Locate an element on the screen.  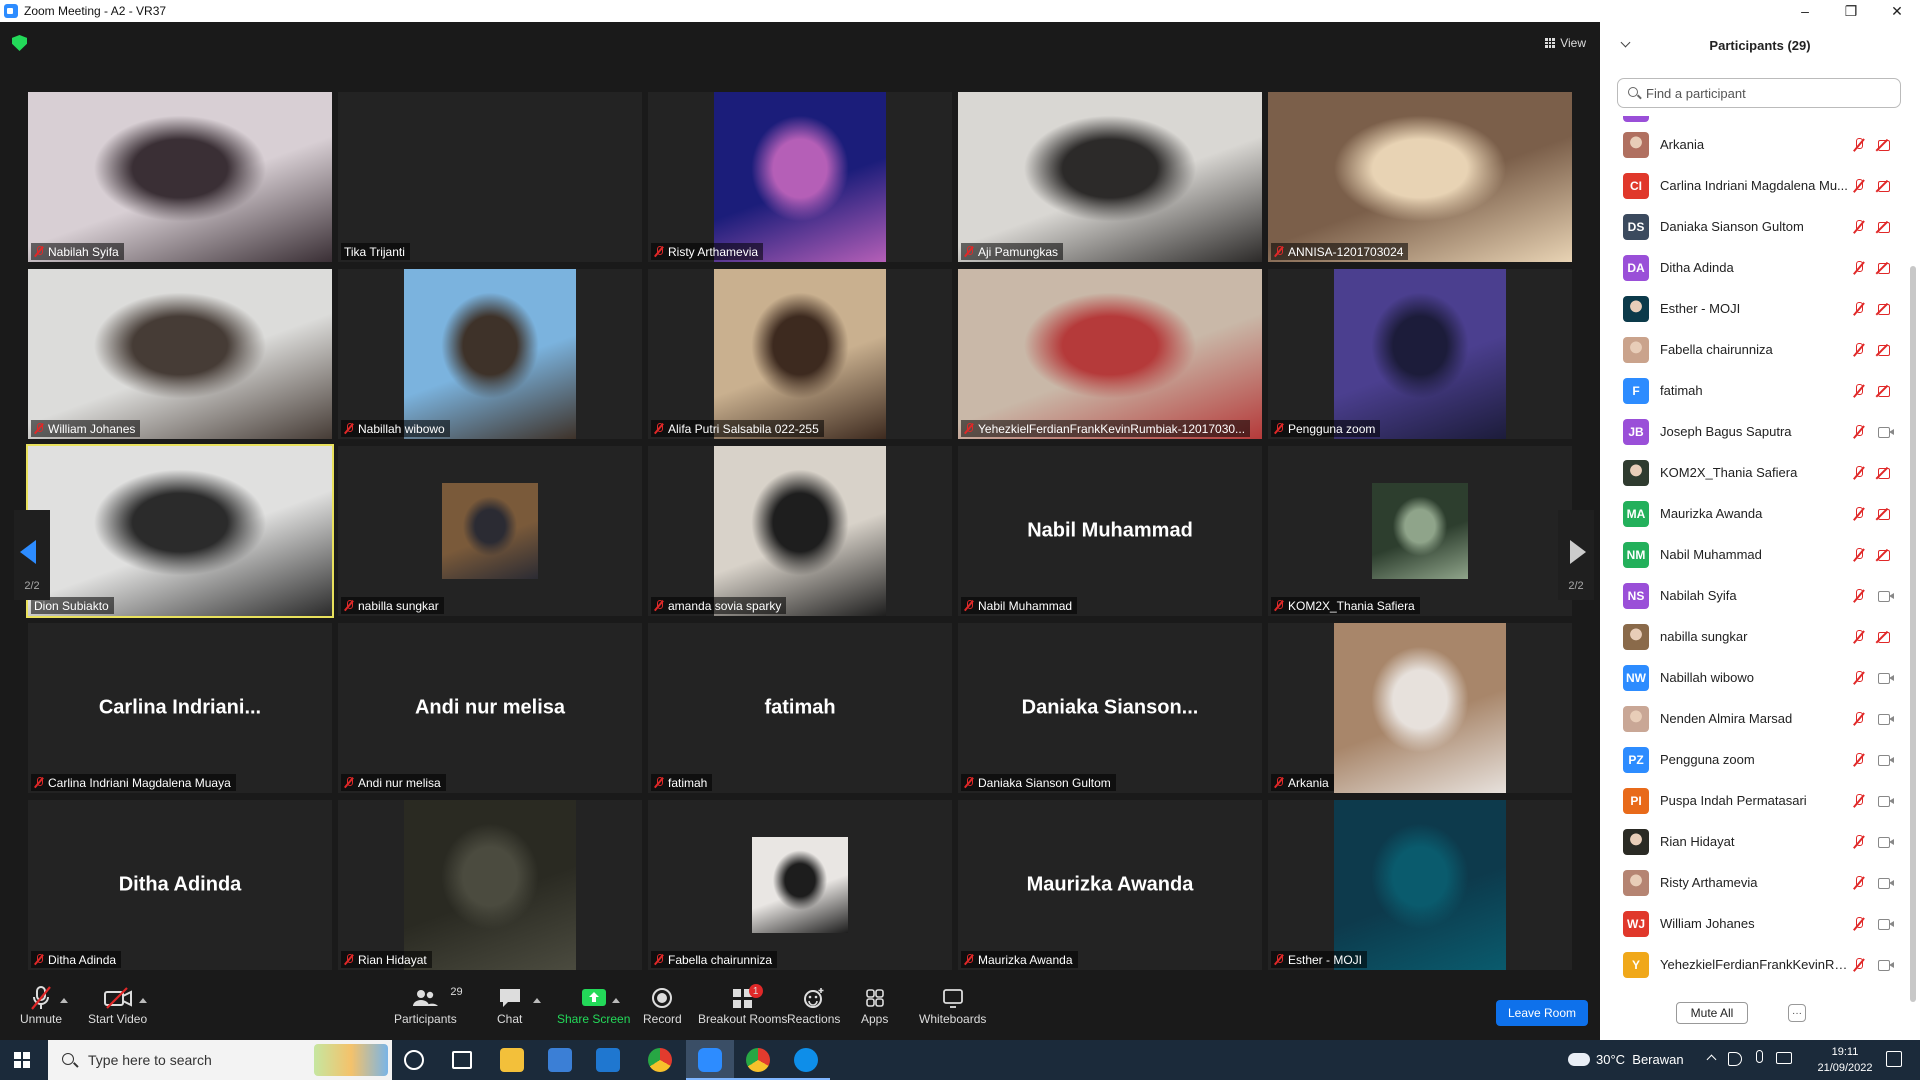
participant-row: Rian Hidayat is located at coordinates (1753, 841).